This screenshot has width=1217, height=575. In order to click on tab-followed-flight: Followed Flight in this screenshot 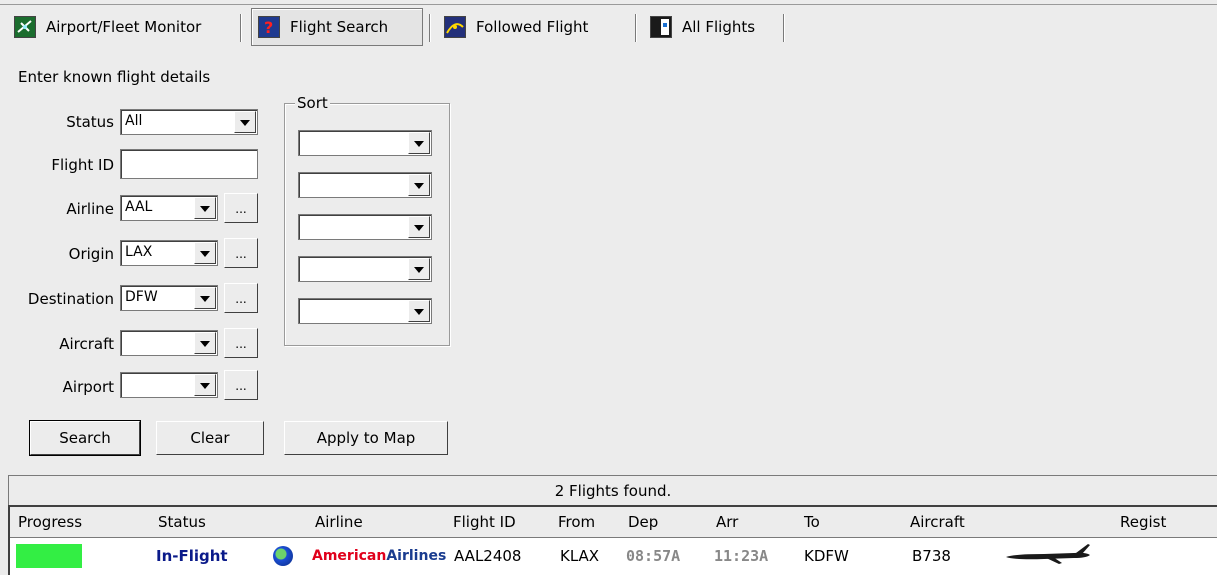, I will do `click(533, 27)`.